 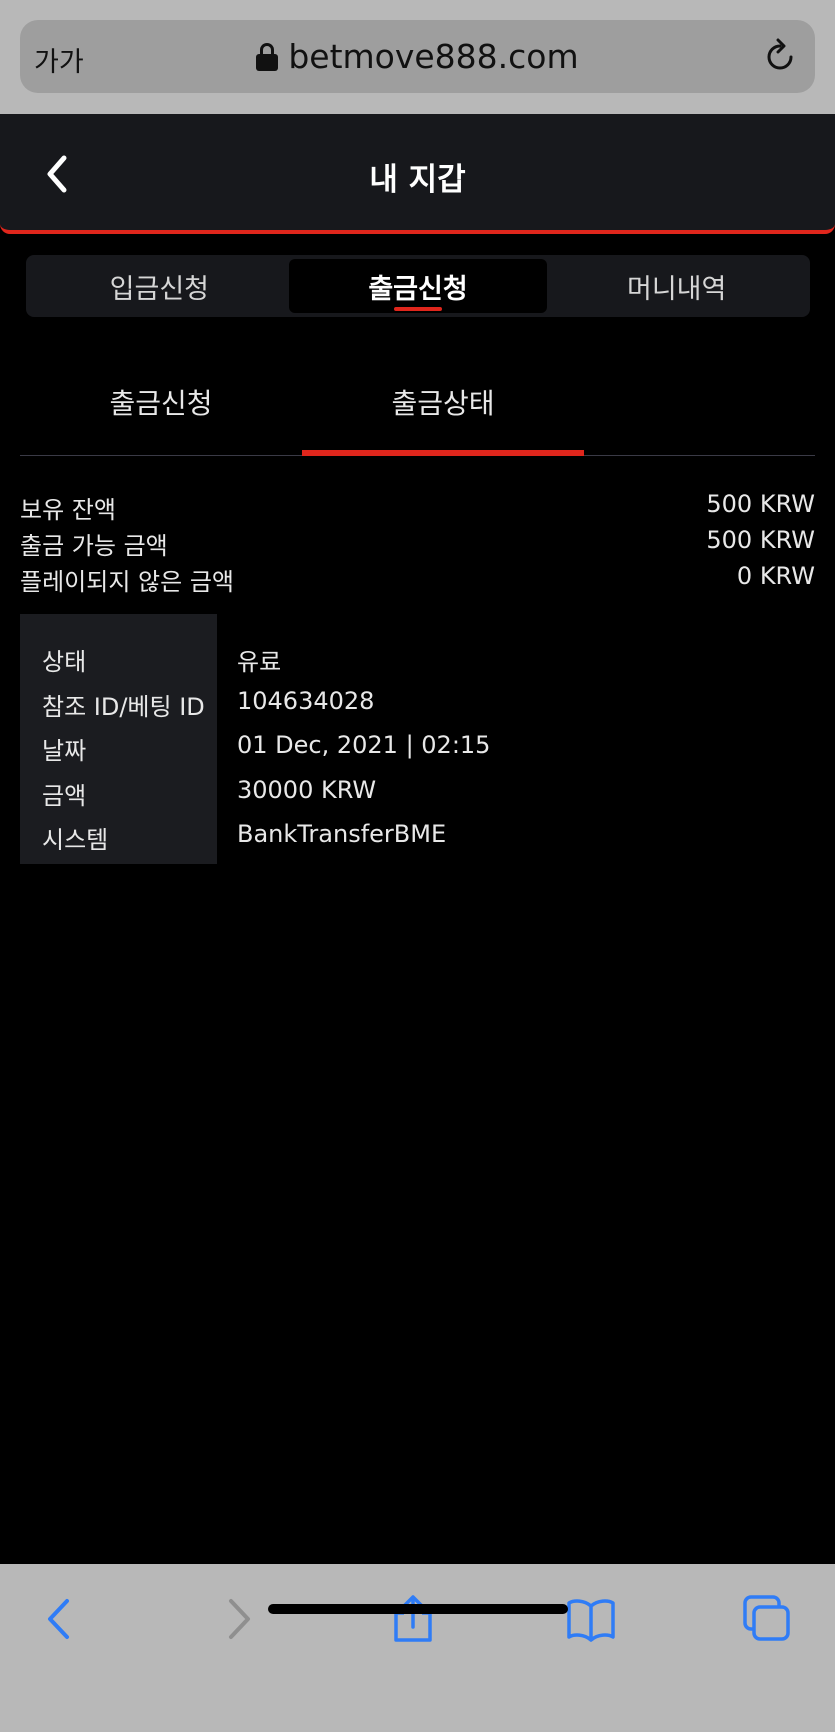 I want to click on date-value: 01 Dec, 2021 | 02:15, so click(x=364, y=745).